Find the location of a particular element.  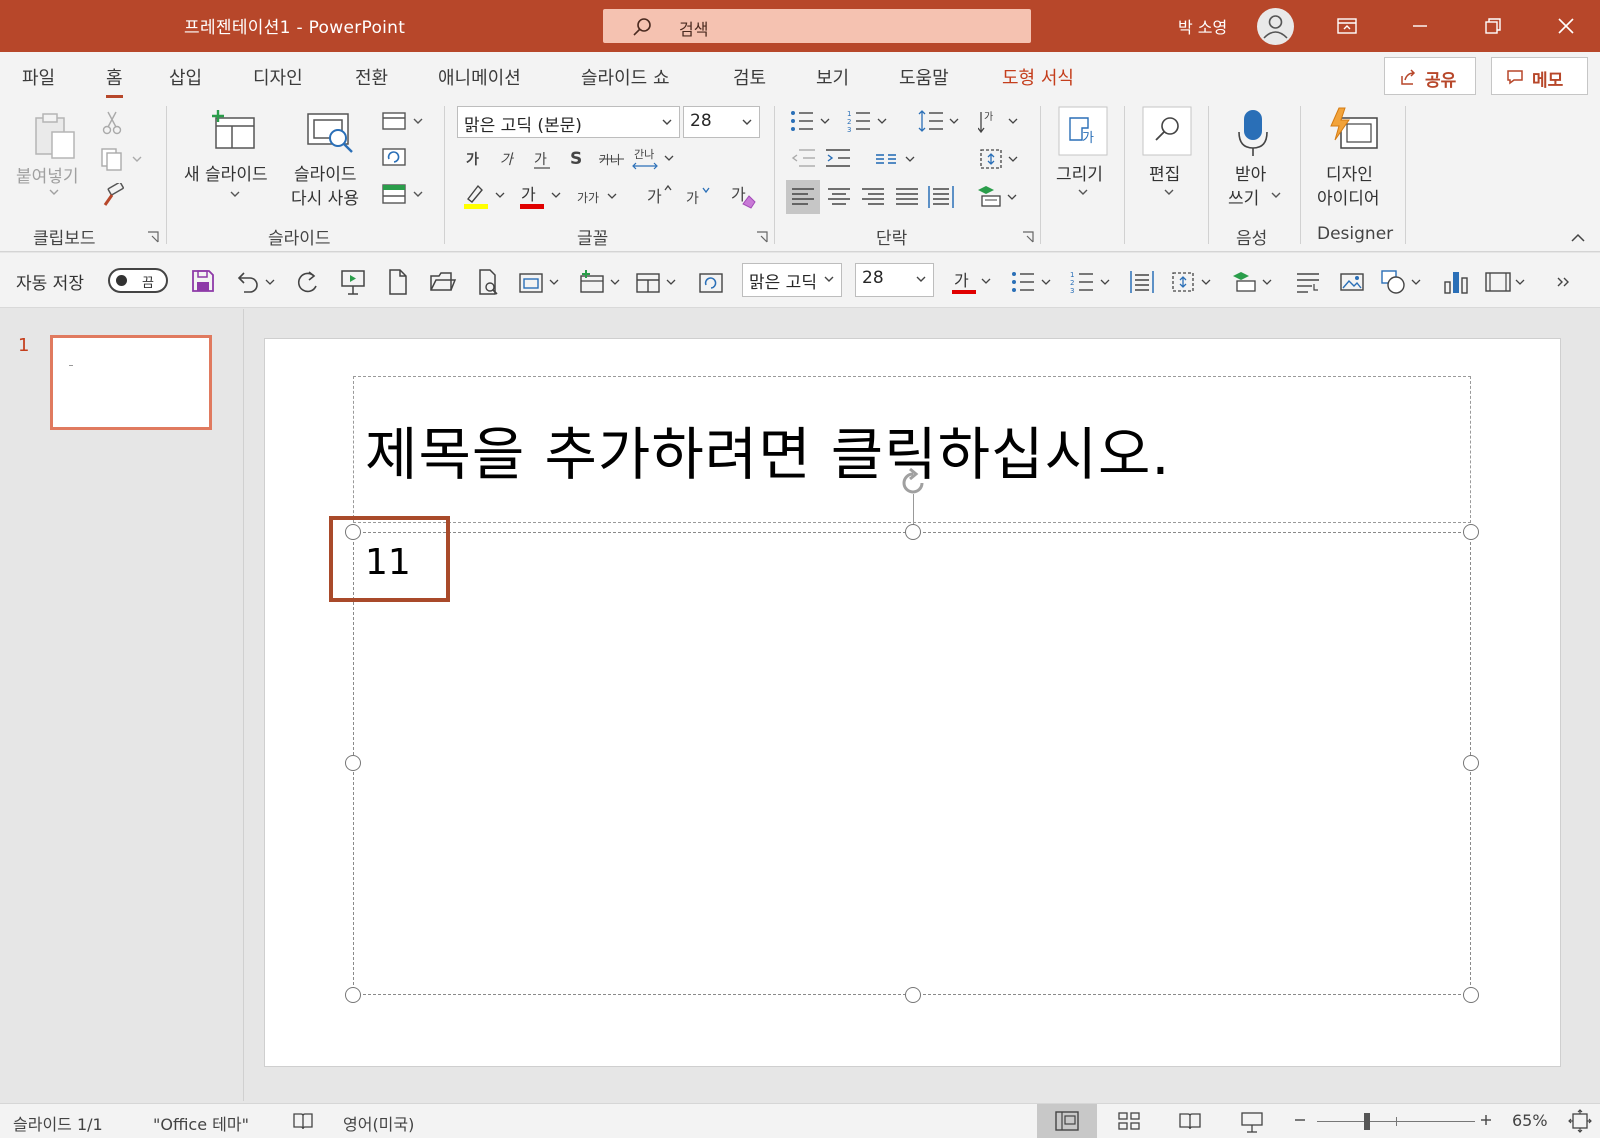

numbering-icon: 123 is located at coordinates (870, 121).